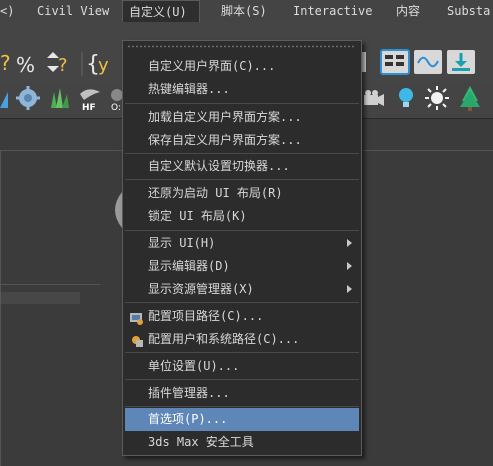  Describe the element at coordinates (50, 284) in the screenshot. I see `viewport-divider-left` at that location.